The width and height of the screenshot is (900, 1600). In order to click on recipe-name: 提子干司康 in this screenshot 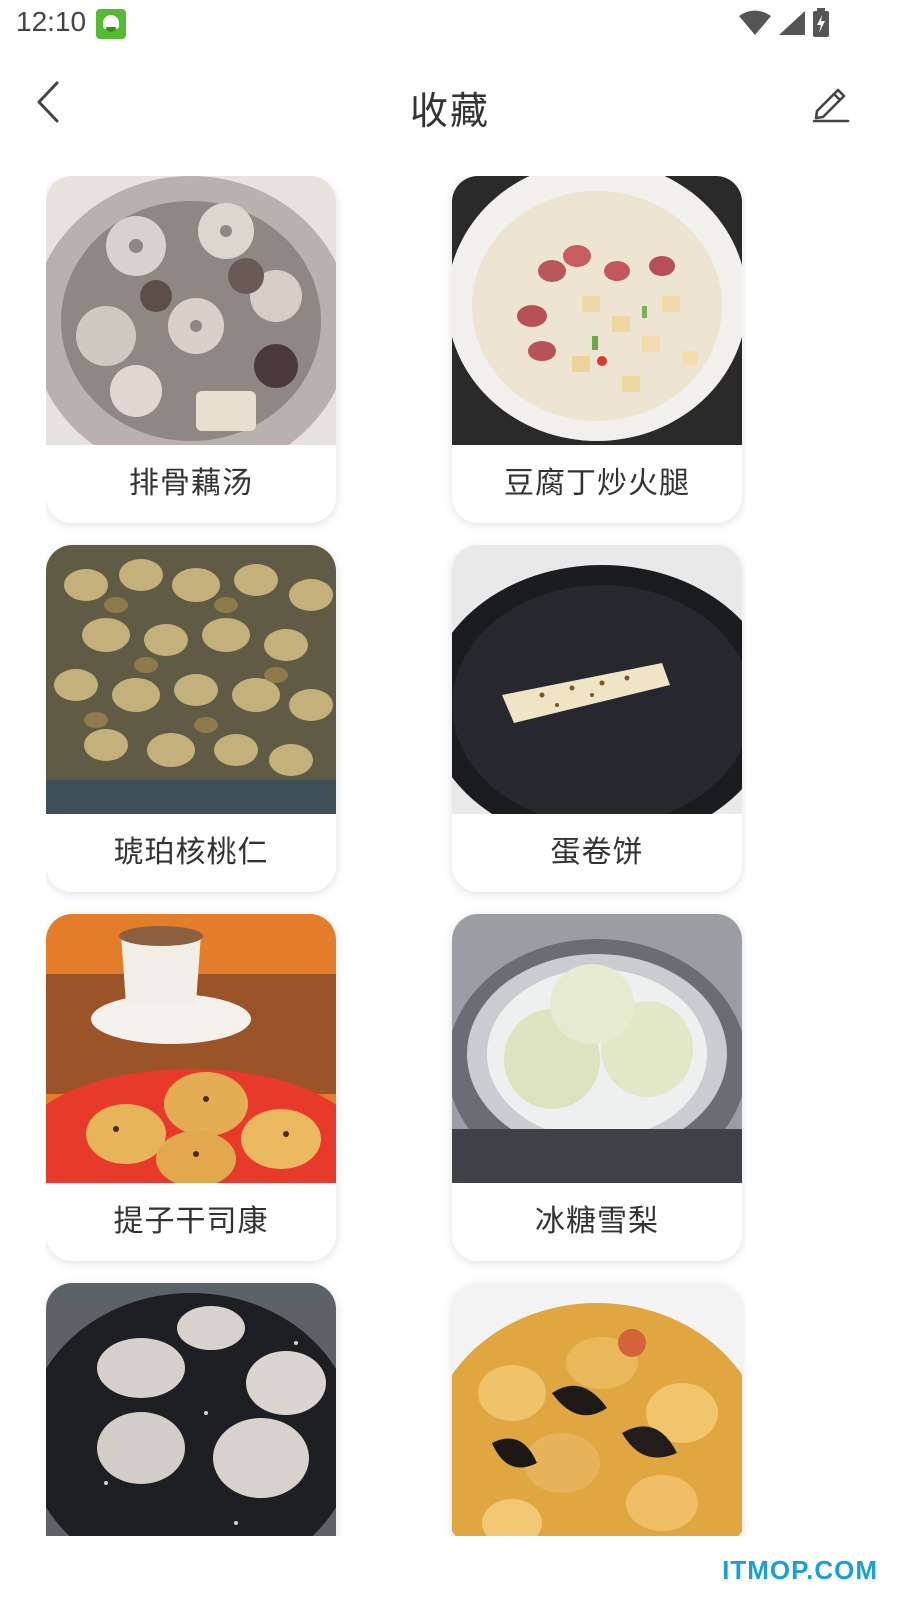, I will do `click(191, 1221)`.